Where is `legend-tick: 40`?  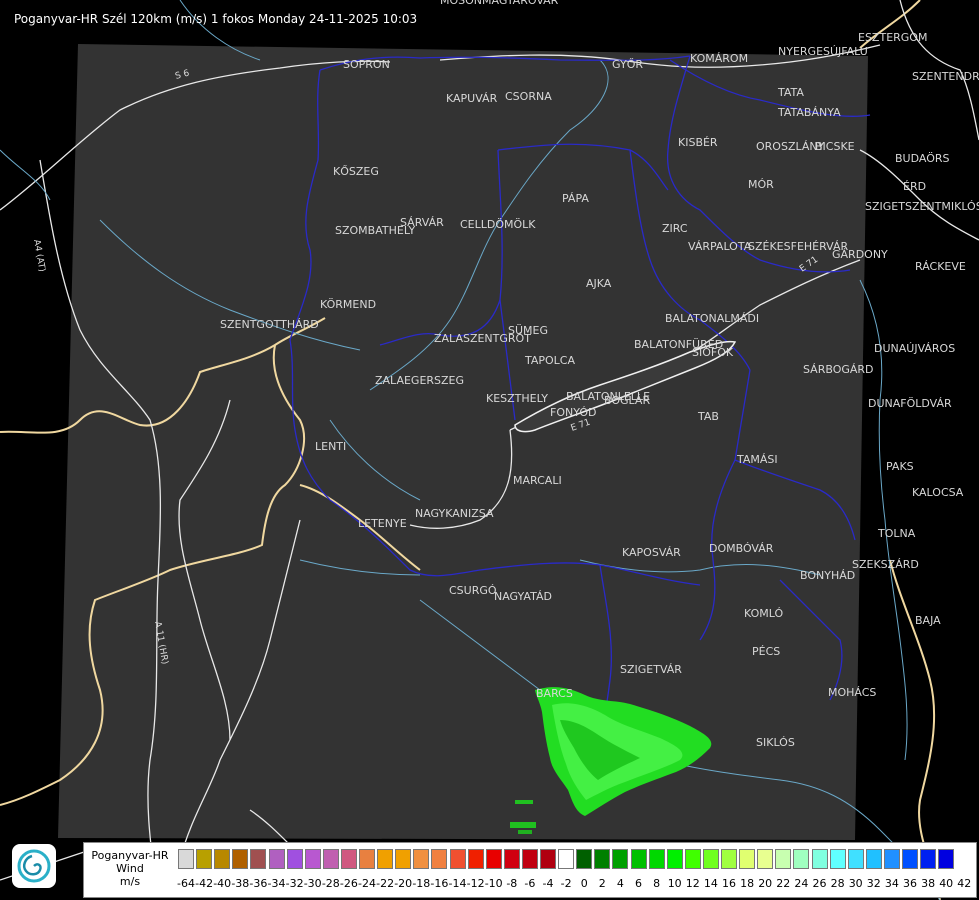 legend-tick: 40 is located at coordinates (946, 883).